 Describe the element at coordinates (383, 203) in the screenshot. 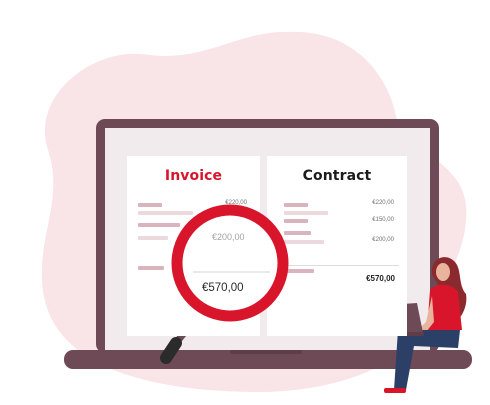

I see `contract-amount-1: €220,00` at that location.